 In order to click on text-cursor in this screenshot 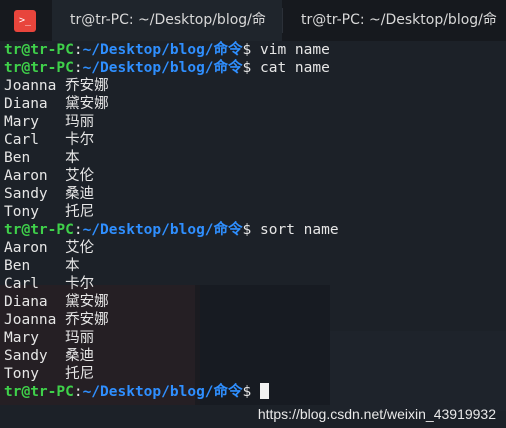, I will do `click(264, 391)`.